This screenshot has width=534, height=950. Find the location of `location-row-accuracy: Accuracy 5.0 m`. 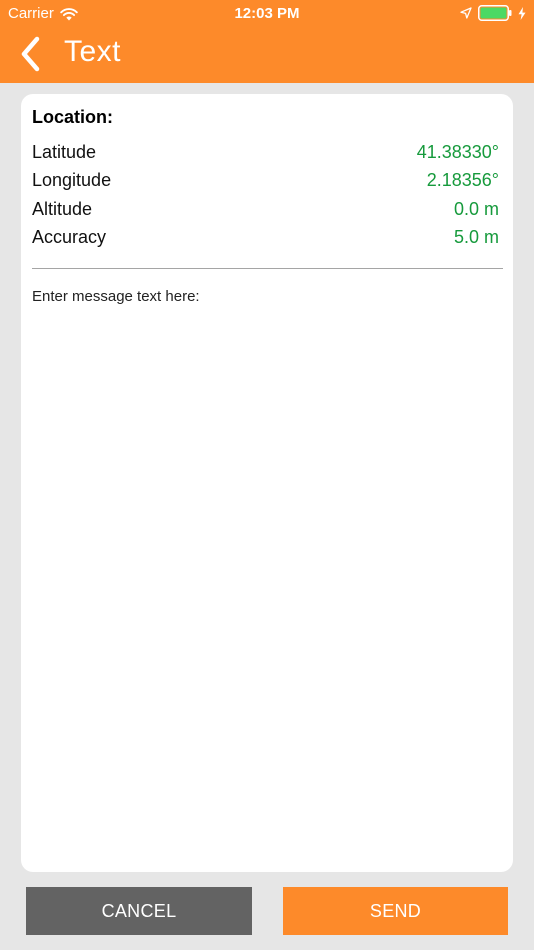

location-row-accuracy: Accuracy 5.0 m is located at coordinates (265, 238).